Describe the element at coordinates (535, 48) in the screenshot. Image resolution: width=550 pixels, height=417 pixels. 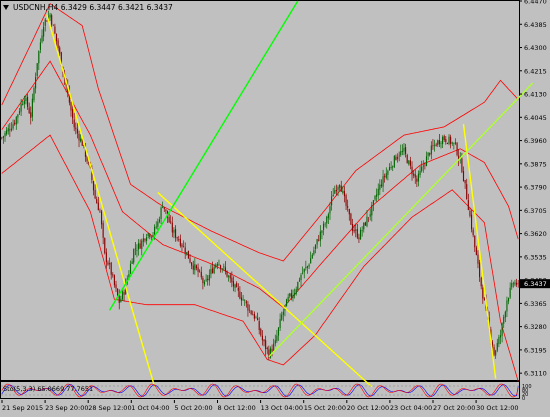
I see `price-tick-label: 6.4300` at that location.